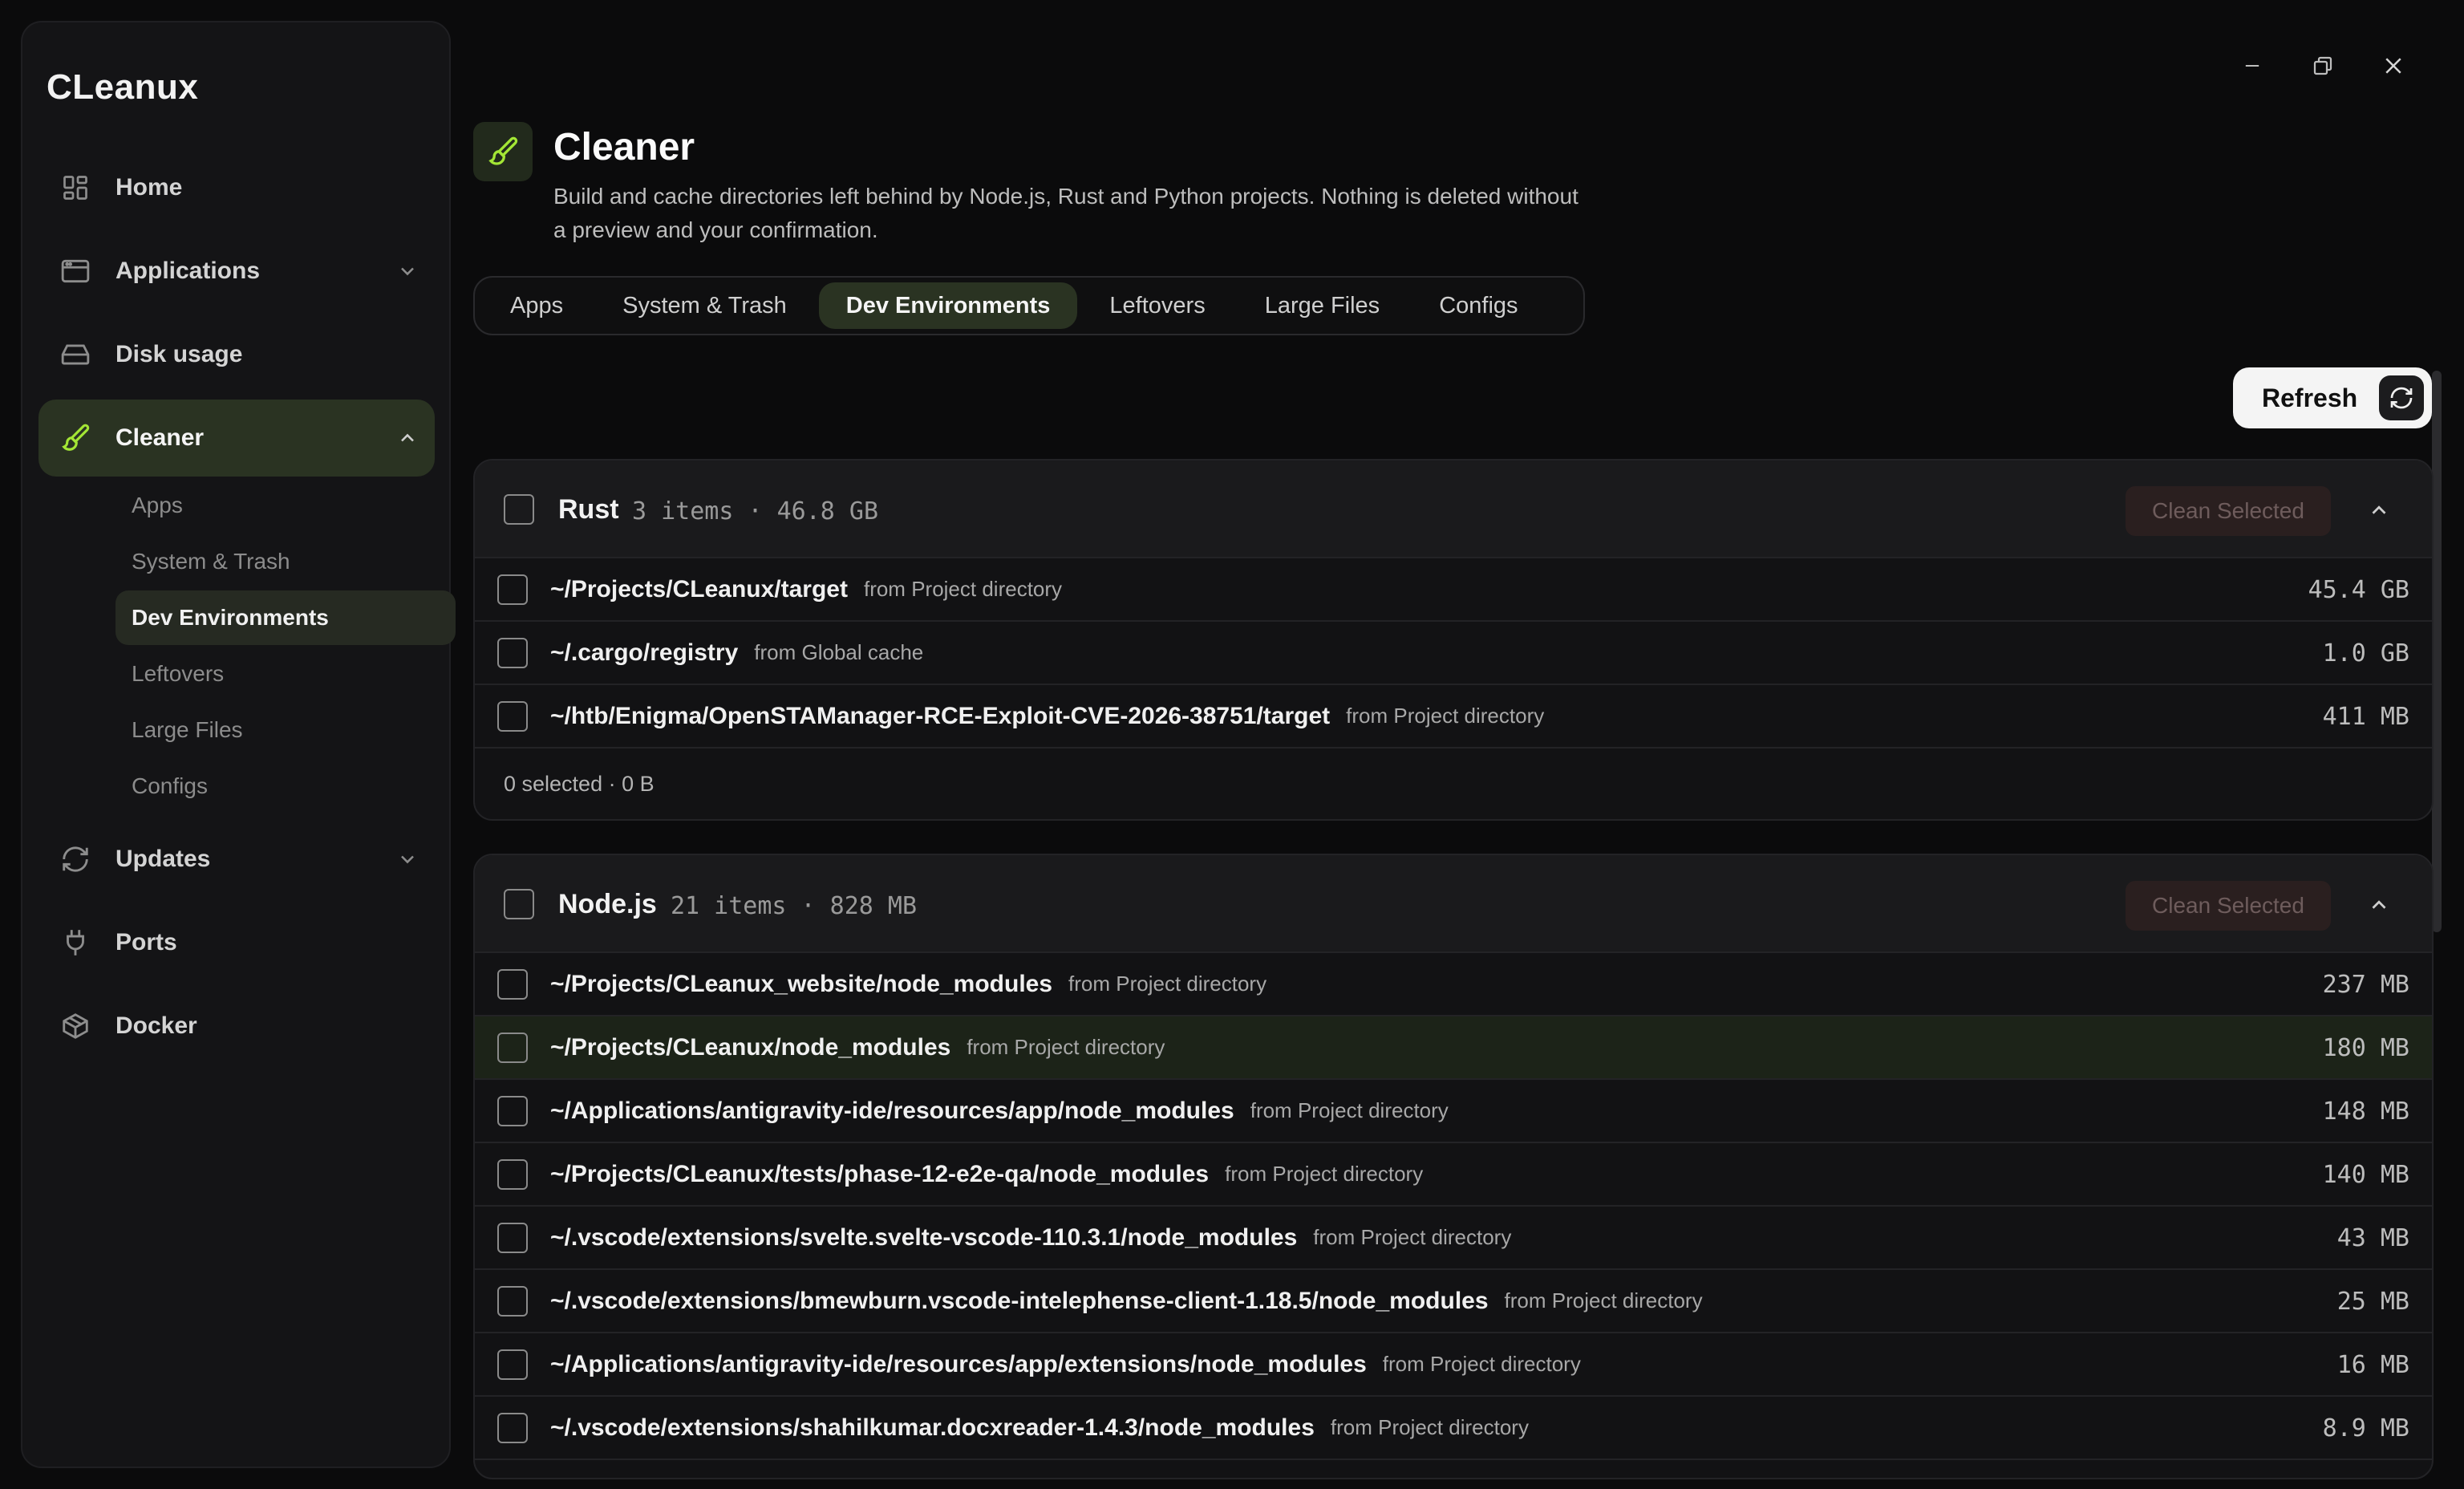 Image resolution: width=2464 pixels, height=1489 pixels. What do you see at coordinates (2365, 717) in the screenshot?
I see `row-size: 411 MB` at bounding box center [2365, 717].